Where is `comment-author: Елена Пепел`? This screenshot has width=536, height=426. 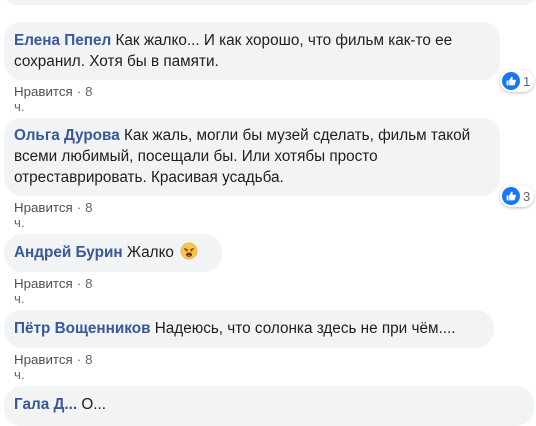 comment-author: Елена Пепел is located at coordinates (62, 40).